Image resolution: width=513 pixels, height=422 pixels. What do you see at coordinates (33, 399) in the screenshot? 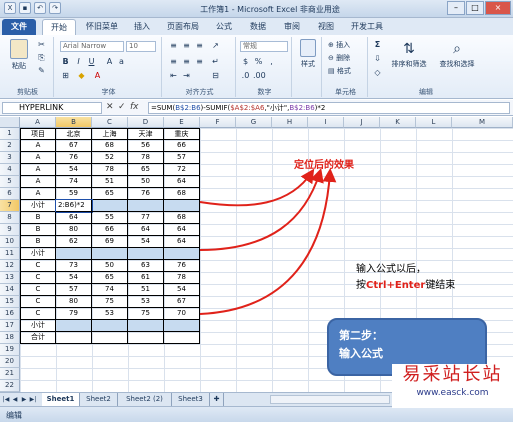
I see `last-sheet-icon: ▶|` at bounding box center [33, 399].